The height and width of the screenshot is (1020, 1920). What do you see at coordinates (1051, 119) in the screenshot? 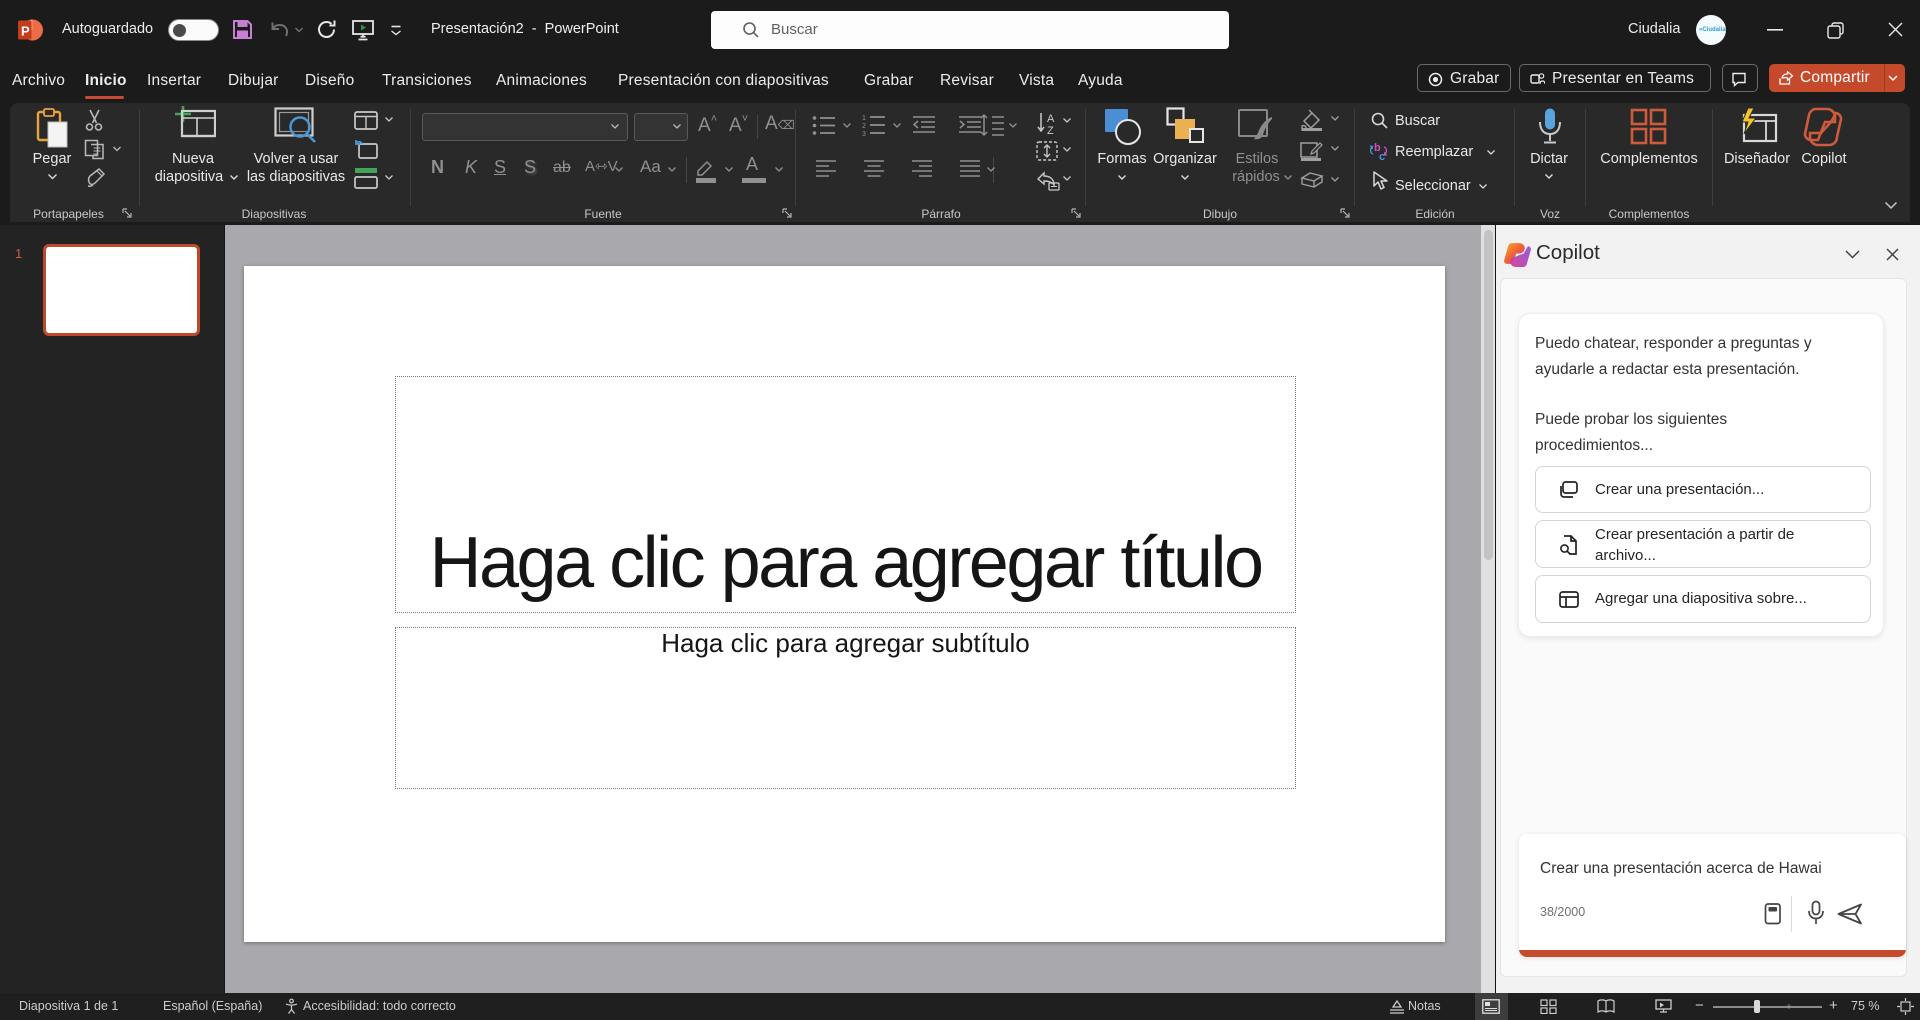
I see `svg-text: A` at bounding box center [1051, 119].